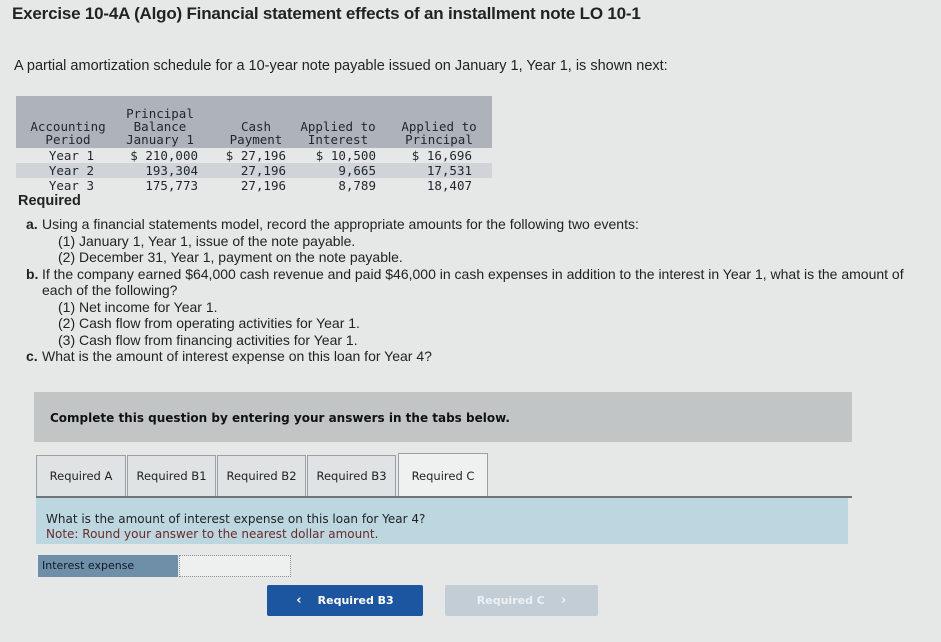  What do you see at coordinates (171, 476) in the screenshot?
I see `tab-required-b1: Required B1` at bounding box center [171, 476].